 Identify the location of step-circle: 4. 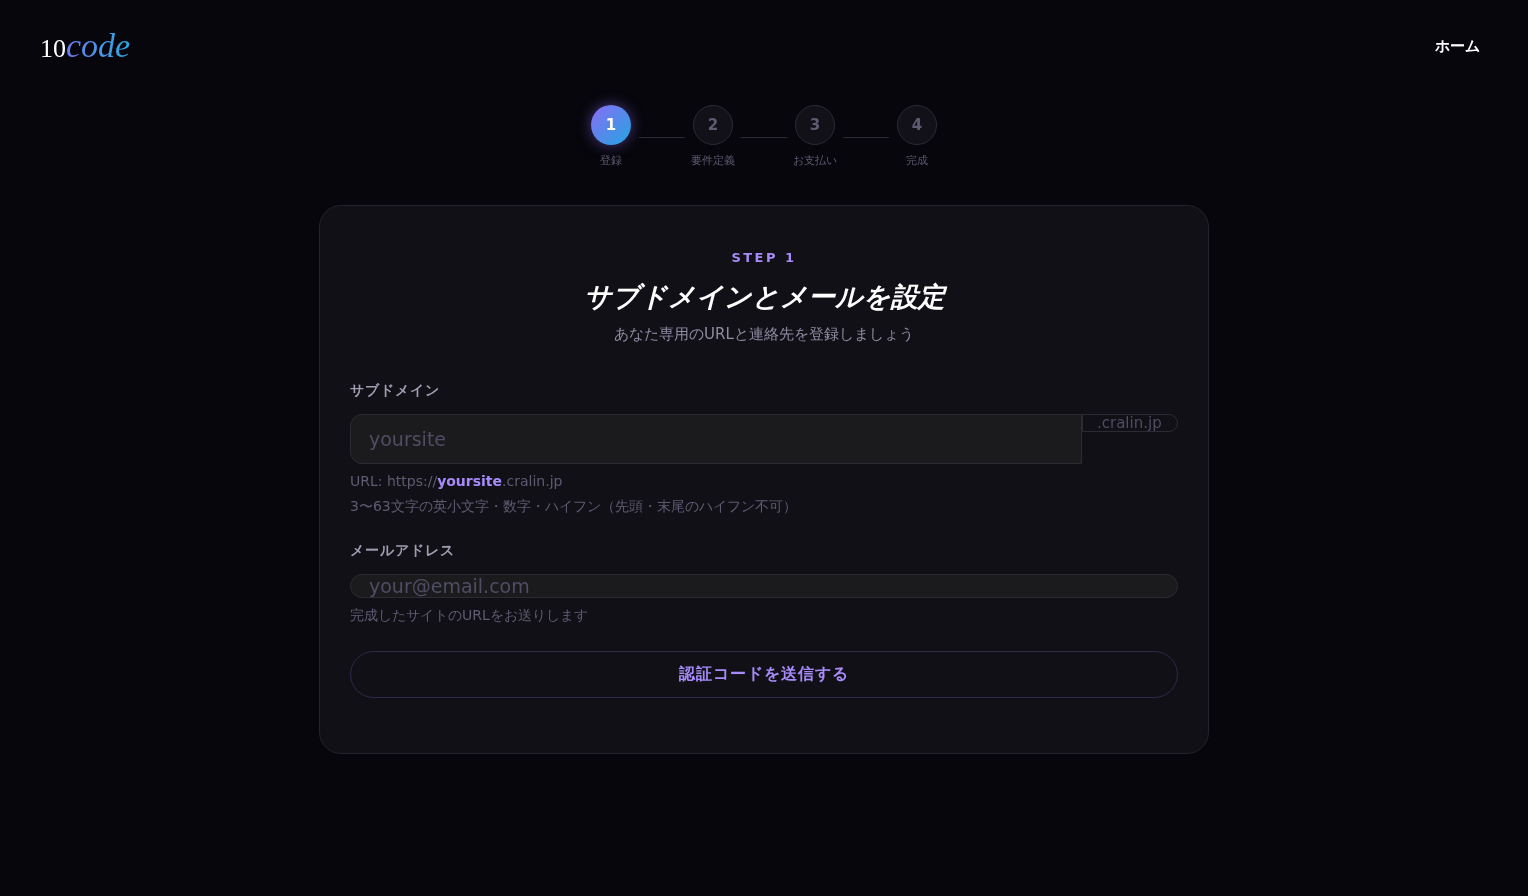
(917, 125).